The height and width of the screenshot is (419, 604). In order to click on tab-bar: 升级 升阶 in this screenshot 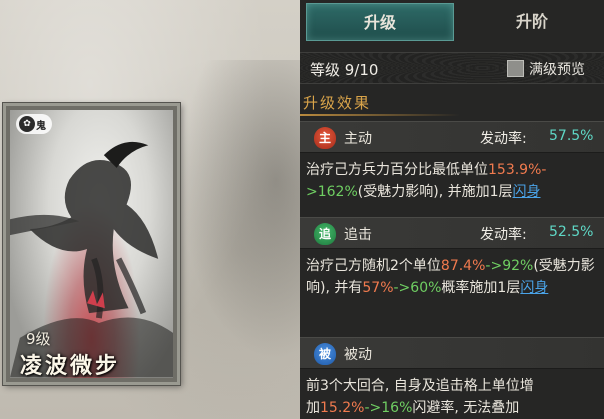, I will do `click(452, 22)`.